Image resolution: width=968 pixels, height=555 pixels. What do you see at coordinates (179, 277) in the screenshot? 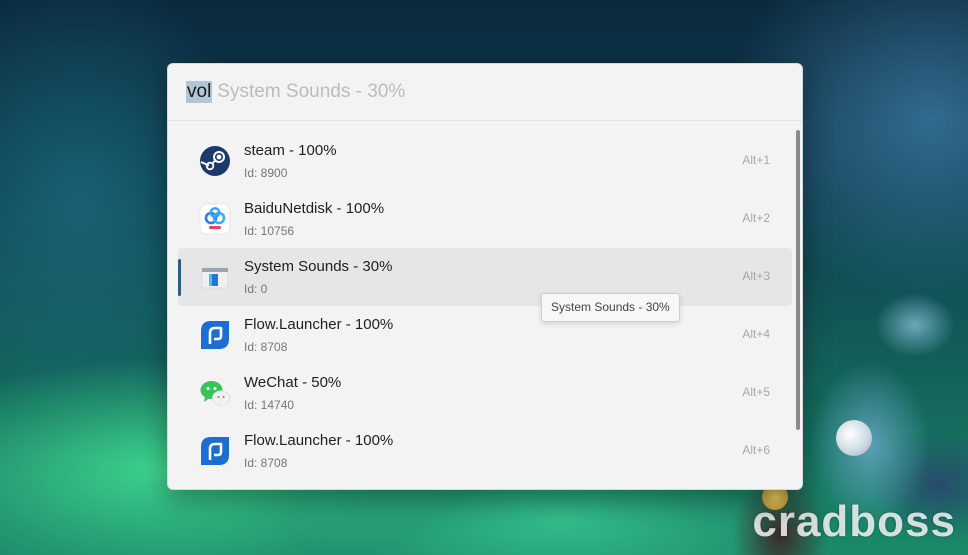
I see `selection-indicator` at bounding box center [179, 277].